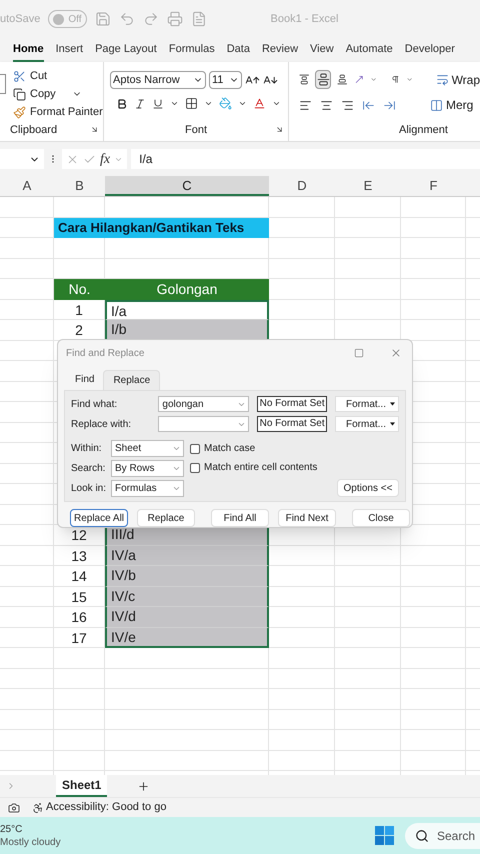 The width and height of the screenshot is (480, 854). Describe the element at coordinates (369, 51) in the screenshot. I see `ribbon-tab: Automate` at that location.